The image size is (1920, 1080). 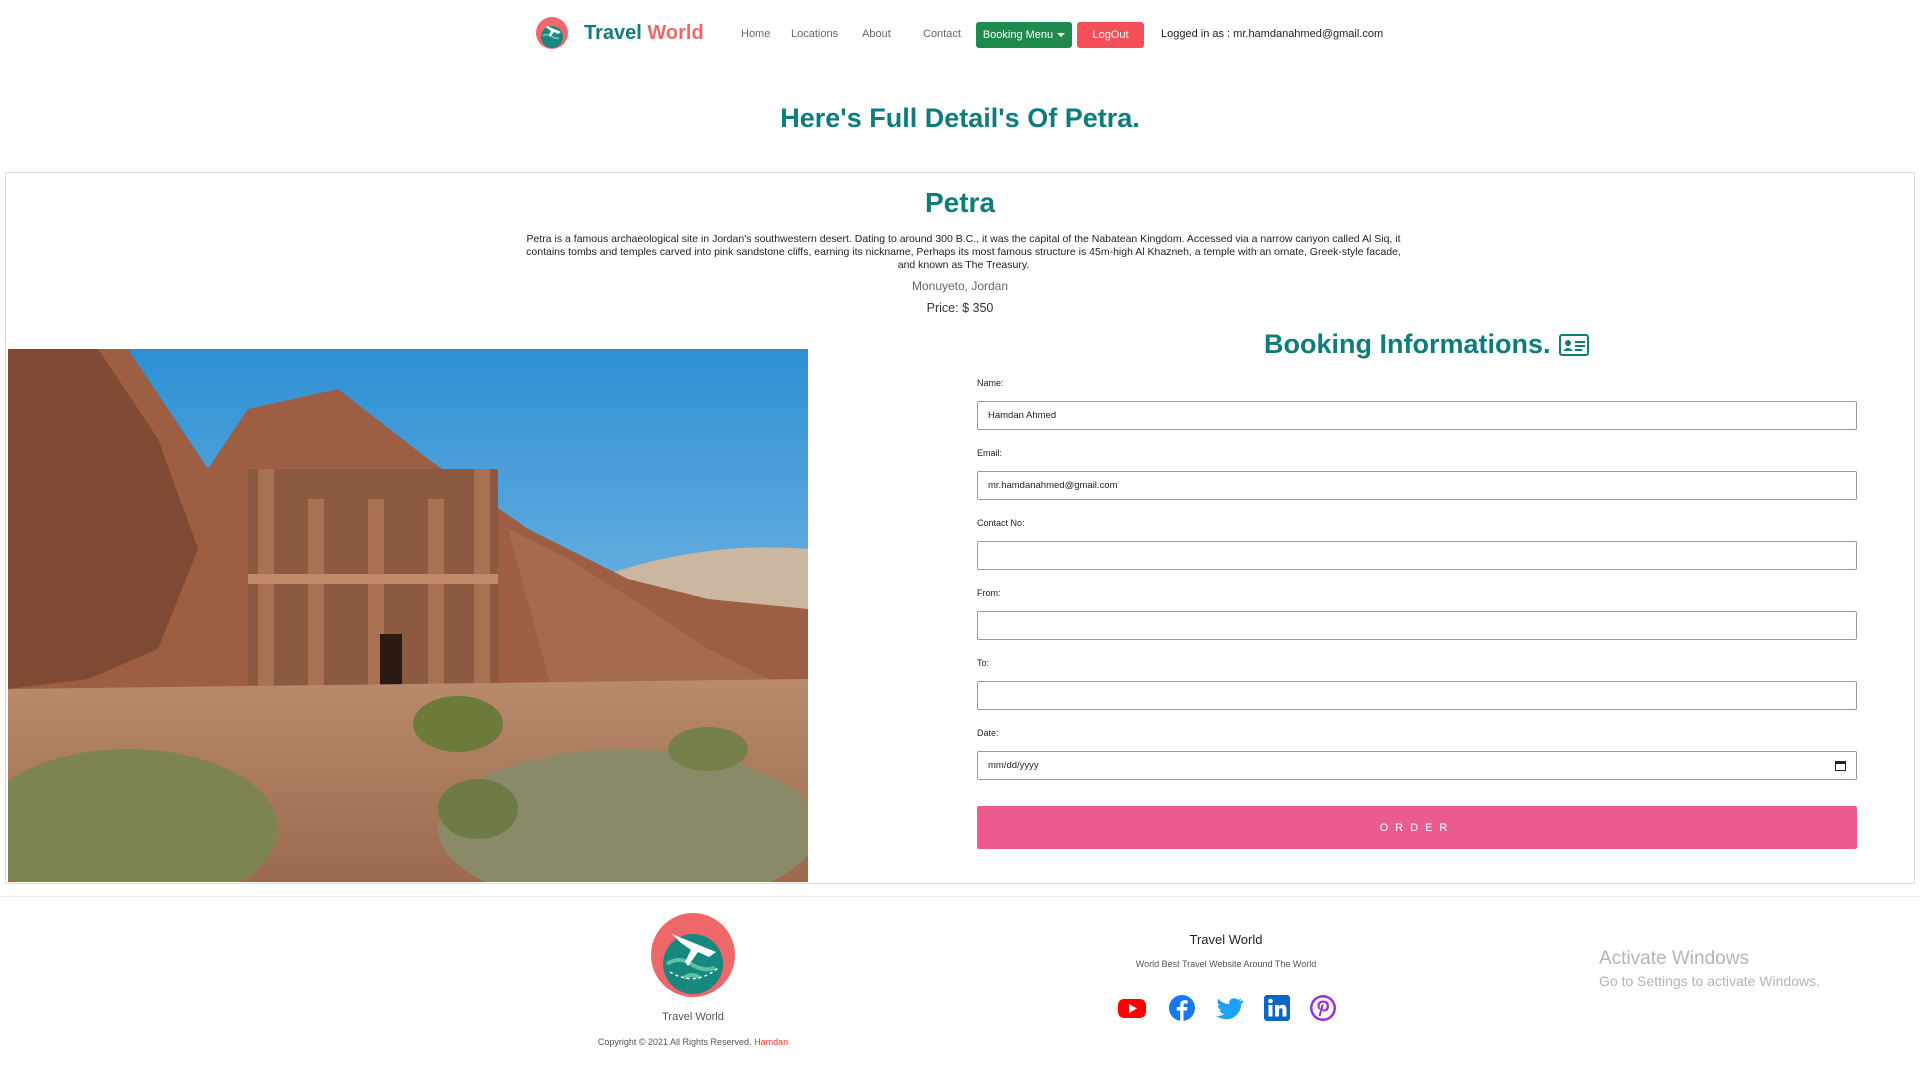 What do you see at coordinates (942, 34) in the screenshot?
I see `nav-contact: Contact` at bounding box center [942, 34].